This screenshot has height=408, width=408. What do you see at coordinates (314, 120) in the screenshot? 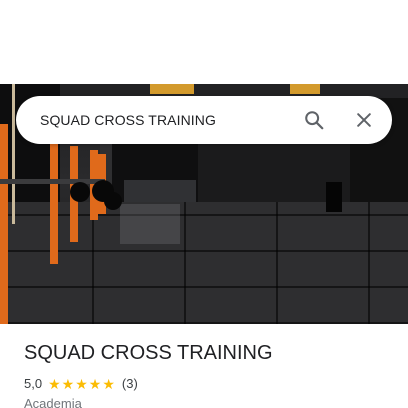
I see `search-icon` at bounding box center [314, 120].